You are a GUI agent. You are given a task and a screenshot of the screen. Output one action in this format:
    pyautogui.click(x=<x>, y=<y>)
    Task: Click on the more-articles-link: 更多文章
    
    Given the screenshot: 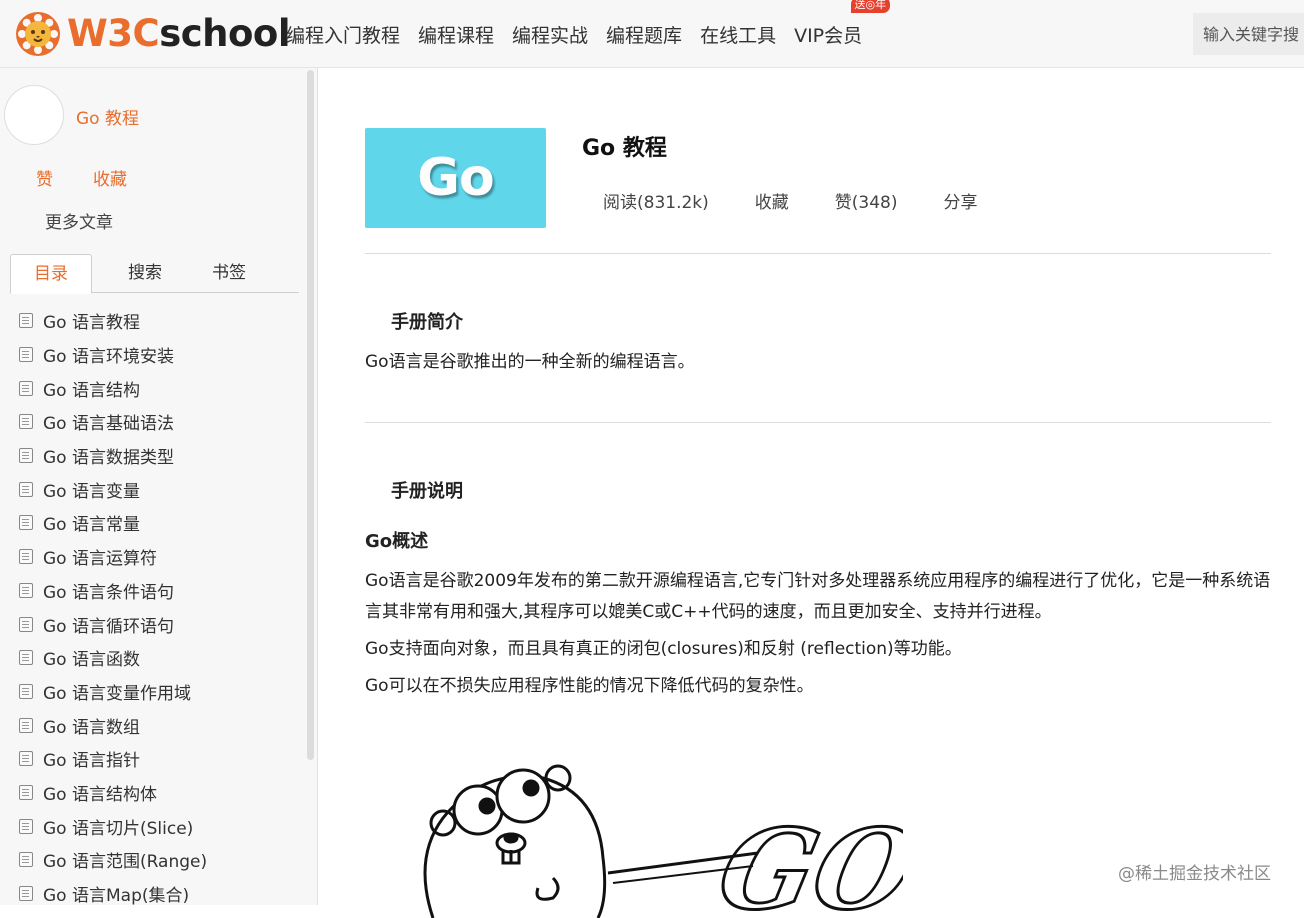 What is the action you would take?
    pyautogui.click(x=79, y=220)
    